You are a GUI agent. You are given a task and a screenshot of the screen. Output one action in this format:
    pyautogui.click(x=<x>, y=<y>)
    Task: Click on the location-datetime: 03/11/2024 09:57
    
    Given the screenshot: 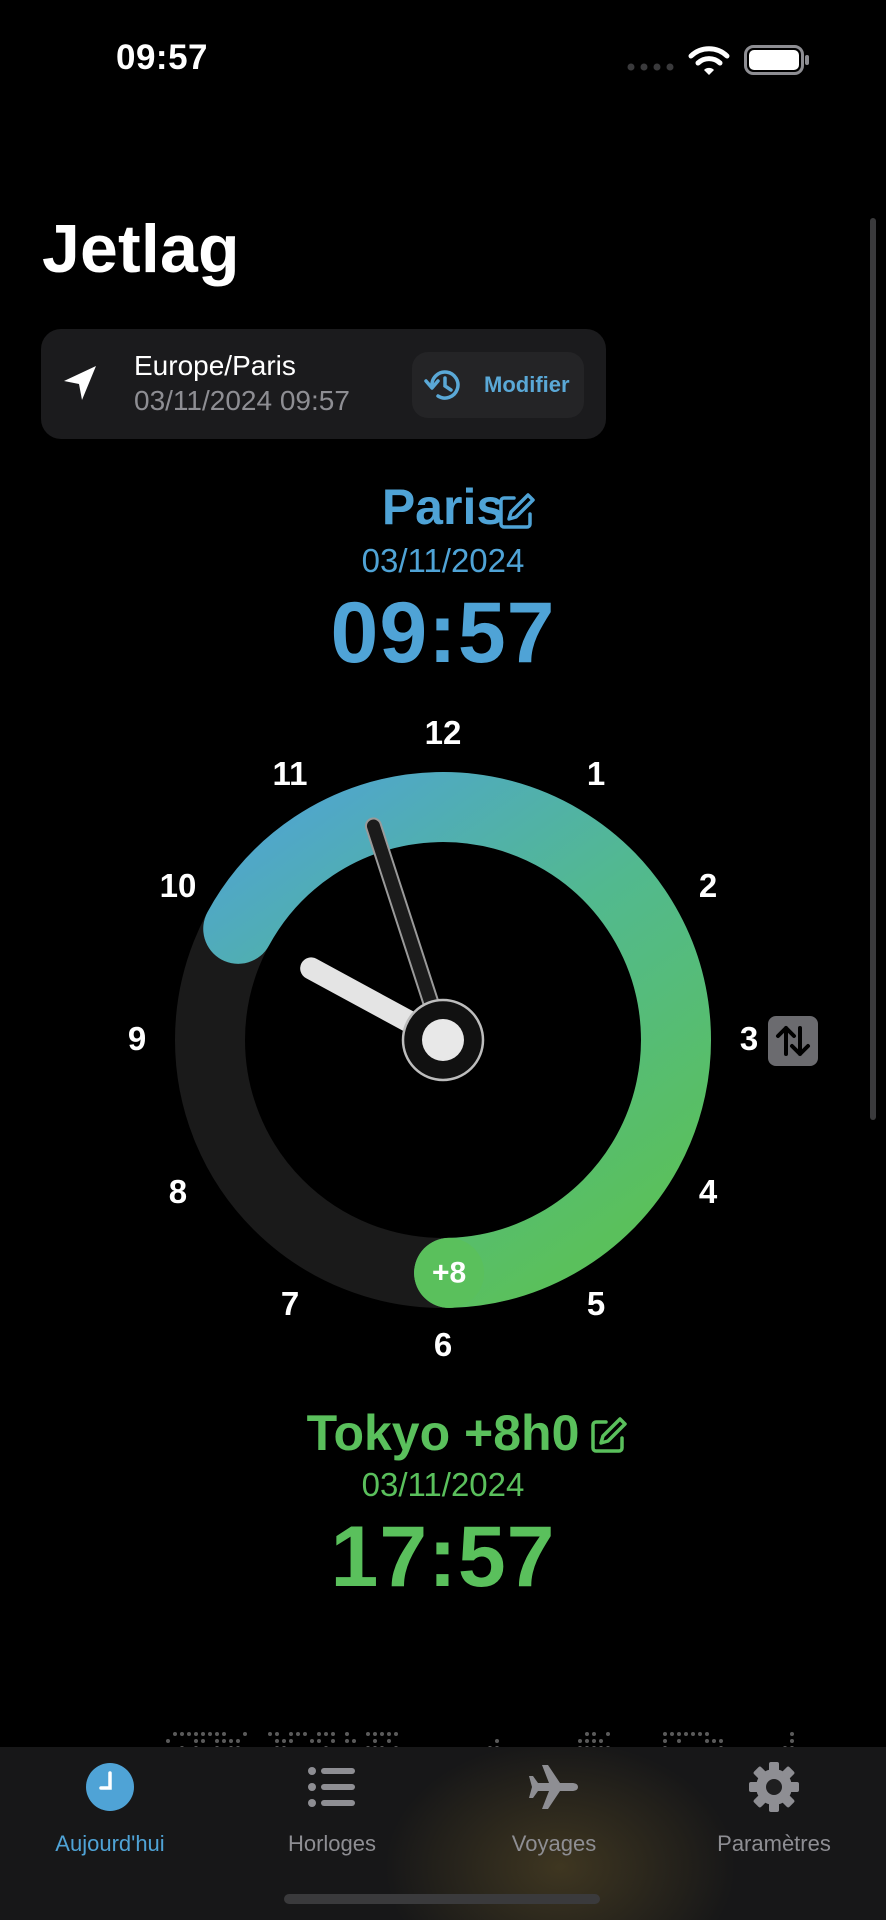 What is the action you would take?
    pyautogui.click(x=242, y=401)
    